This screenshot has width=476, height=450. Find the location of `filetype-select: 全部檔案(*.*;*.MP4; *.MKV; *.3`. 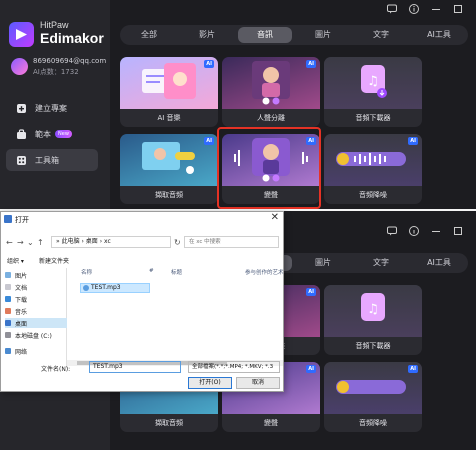

filetype-select: 全部檔案(*.*;*.MP4; *.MKV; *.3 is located at coordinates (234, 367).